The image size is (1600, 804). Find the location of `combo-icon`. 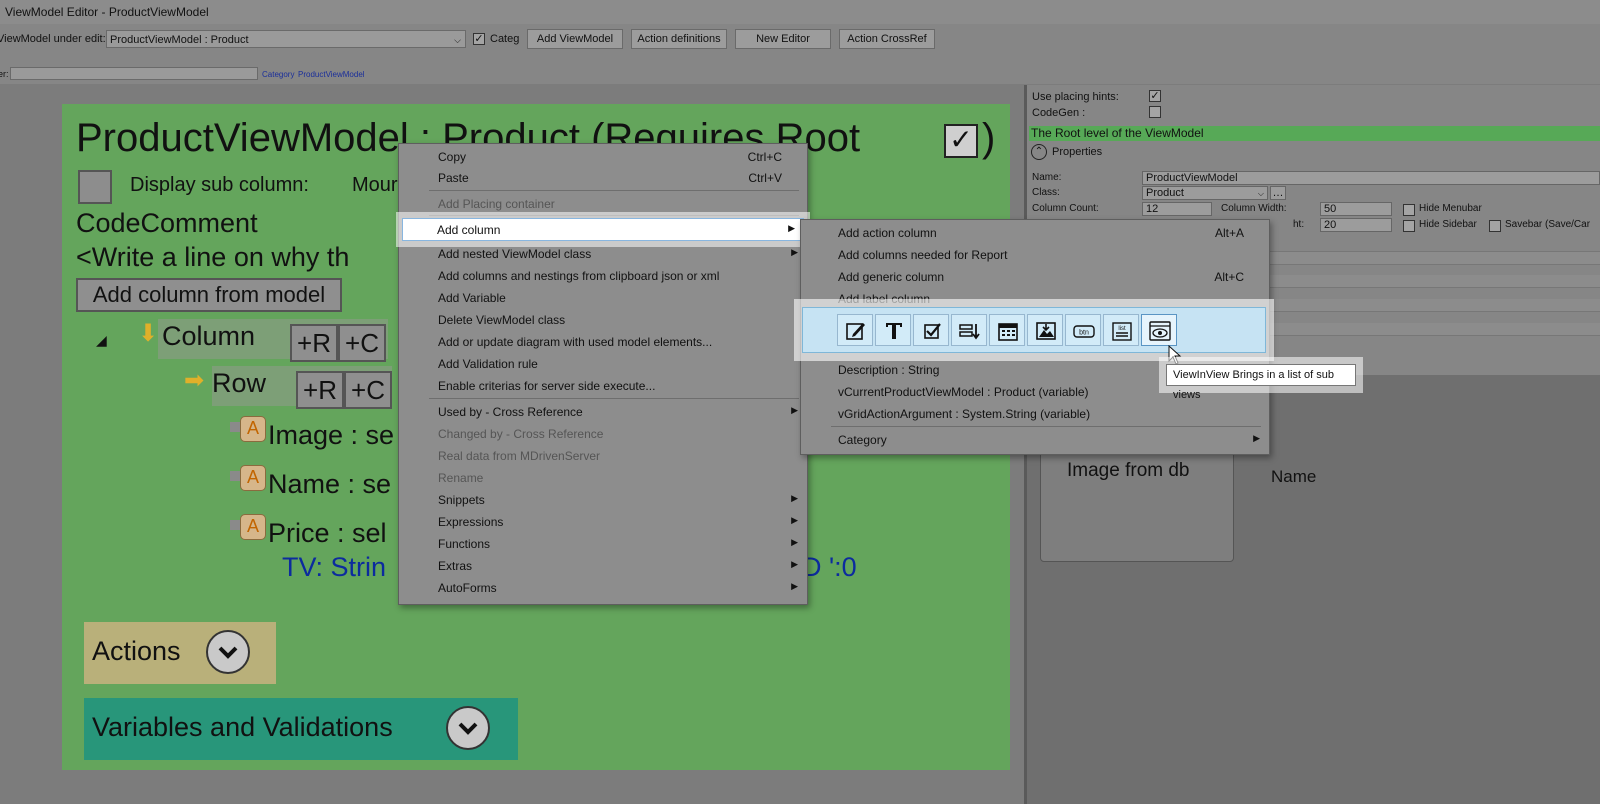

combo-icon is located at coordinates (969, 330).